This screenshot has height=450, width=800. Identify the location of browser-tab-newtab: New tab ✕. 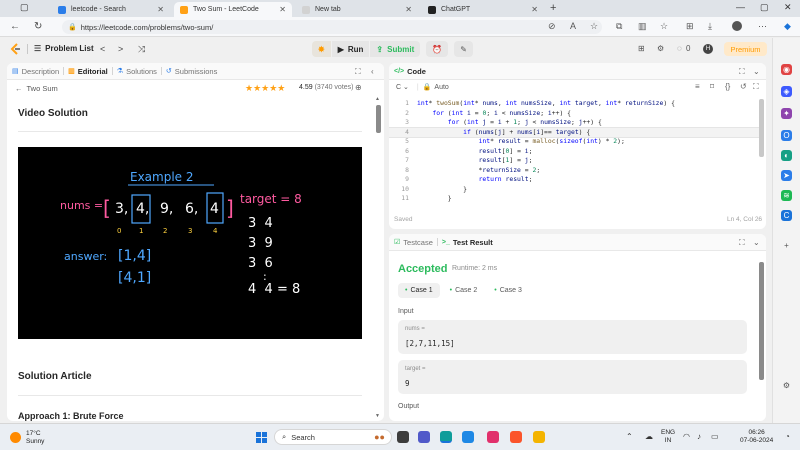
(357, 9).